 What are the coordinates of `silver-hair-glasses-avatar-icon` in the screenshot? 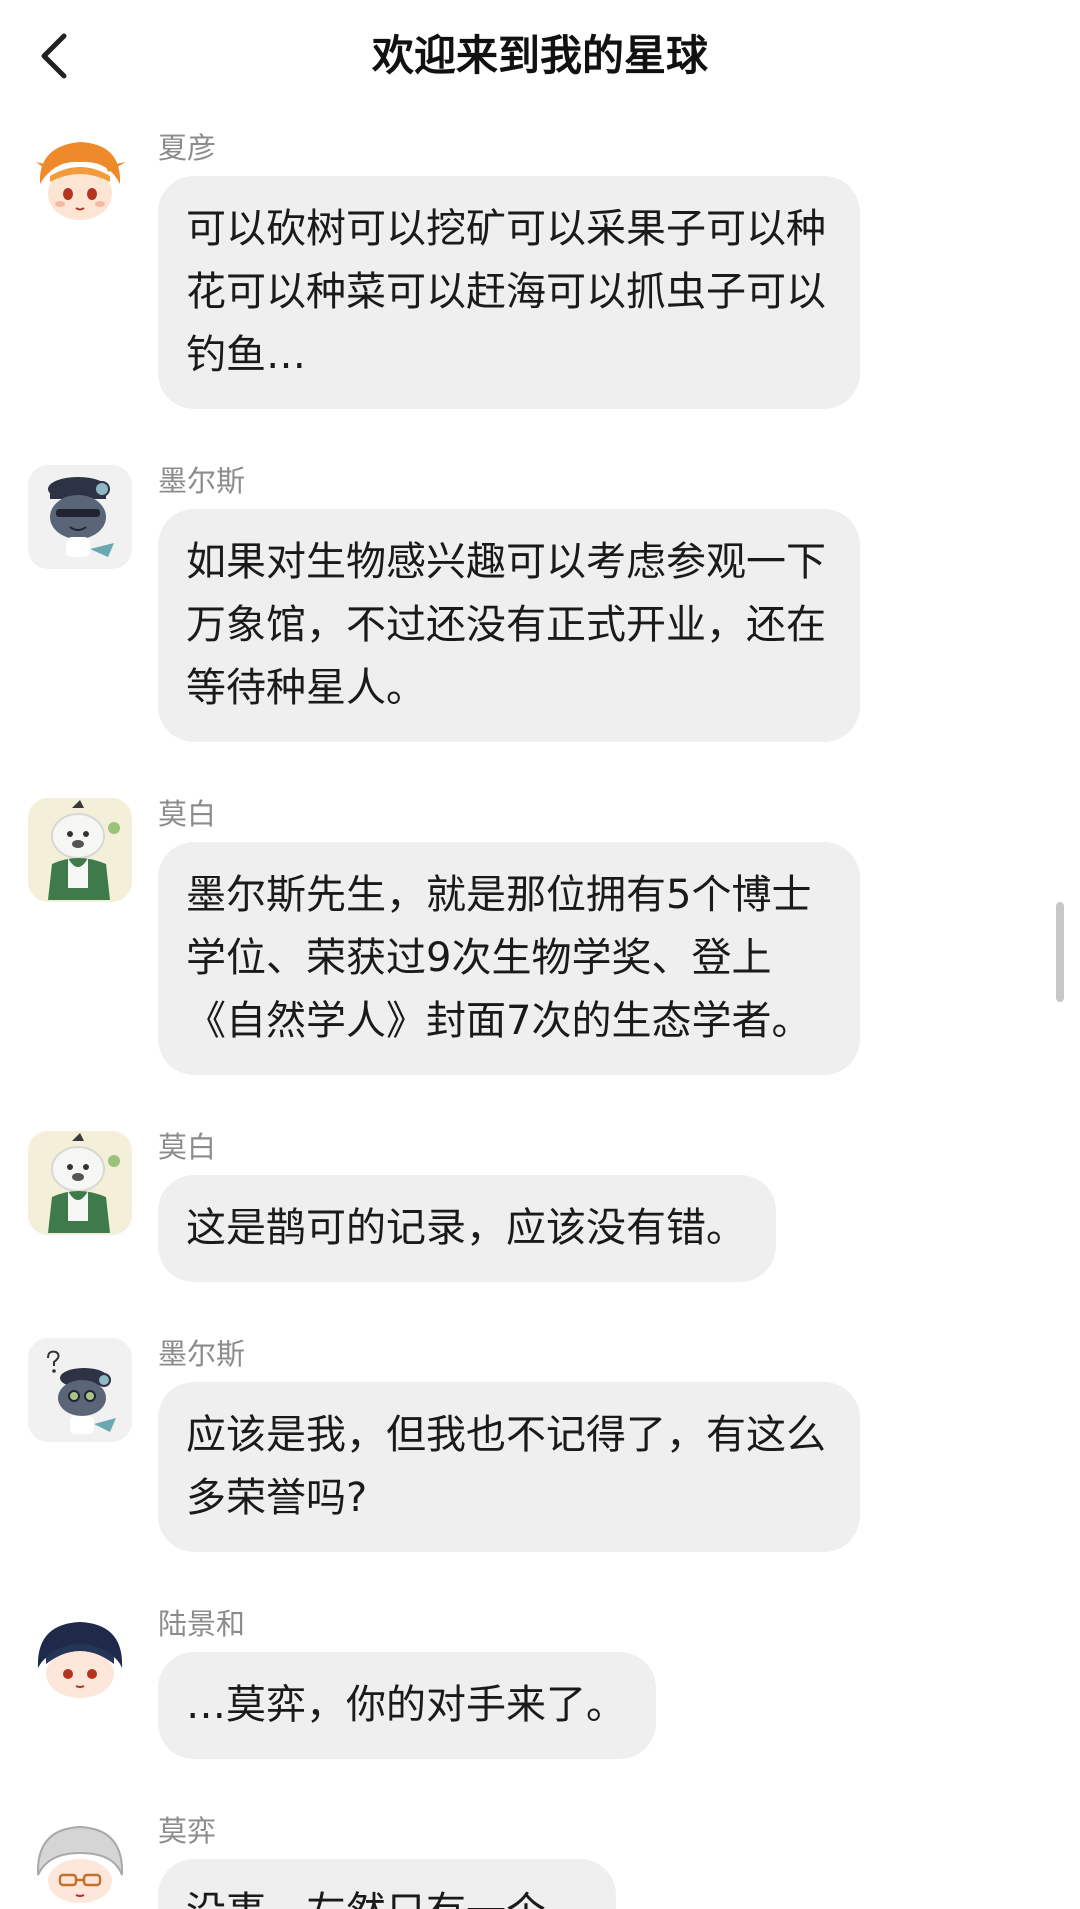 It's located at (80, 1862).